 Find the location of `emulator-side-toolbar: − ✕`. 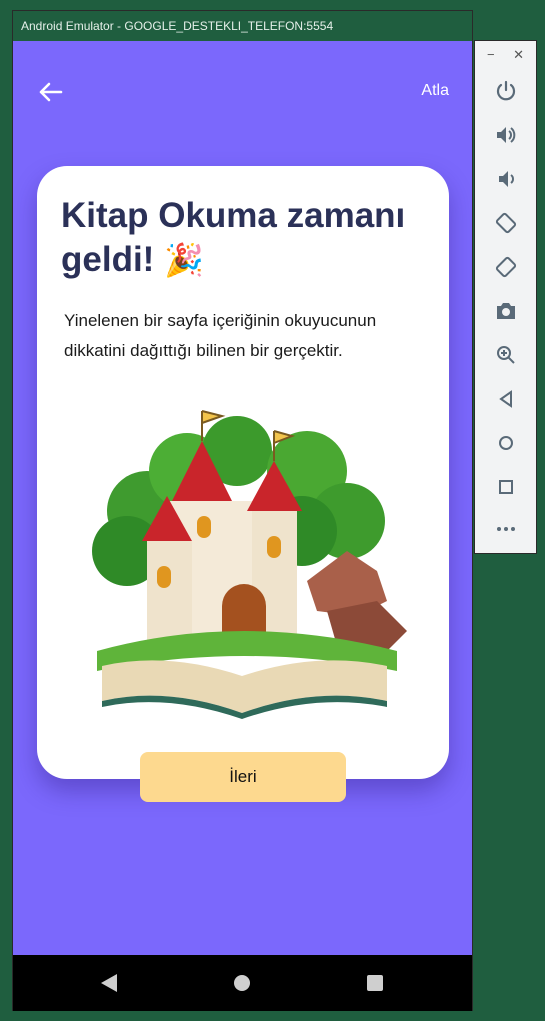

emulator-side-toolbar: − ✕ is located at coordinates (505, 297).